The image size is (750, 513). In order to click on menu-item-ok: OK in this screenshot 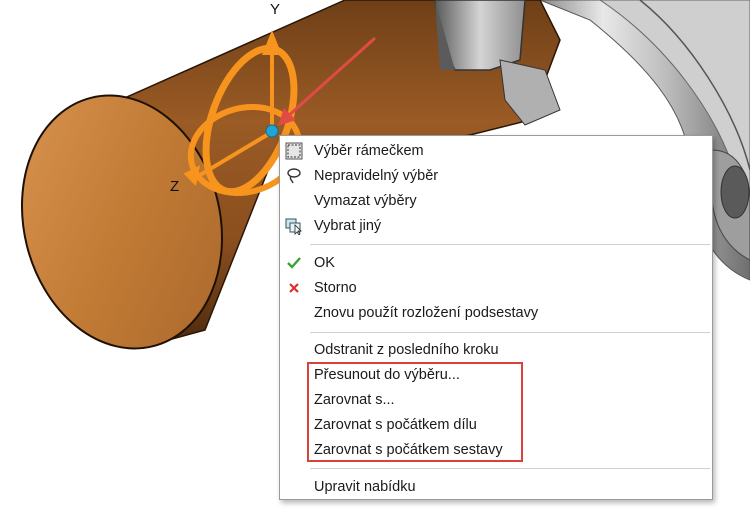, I will do `click(496, 263)`.